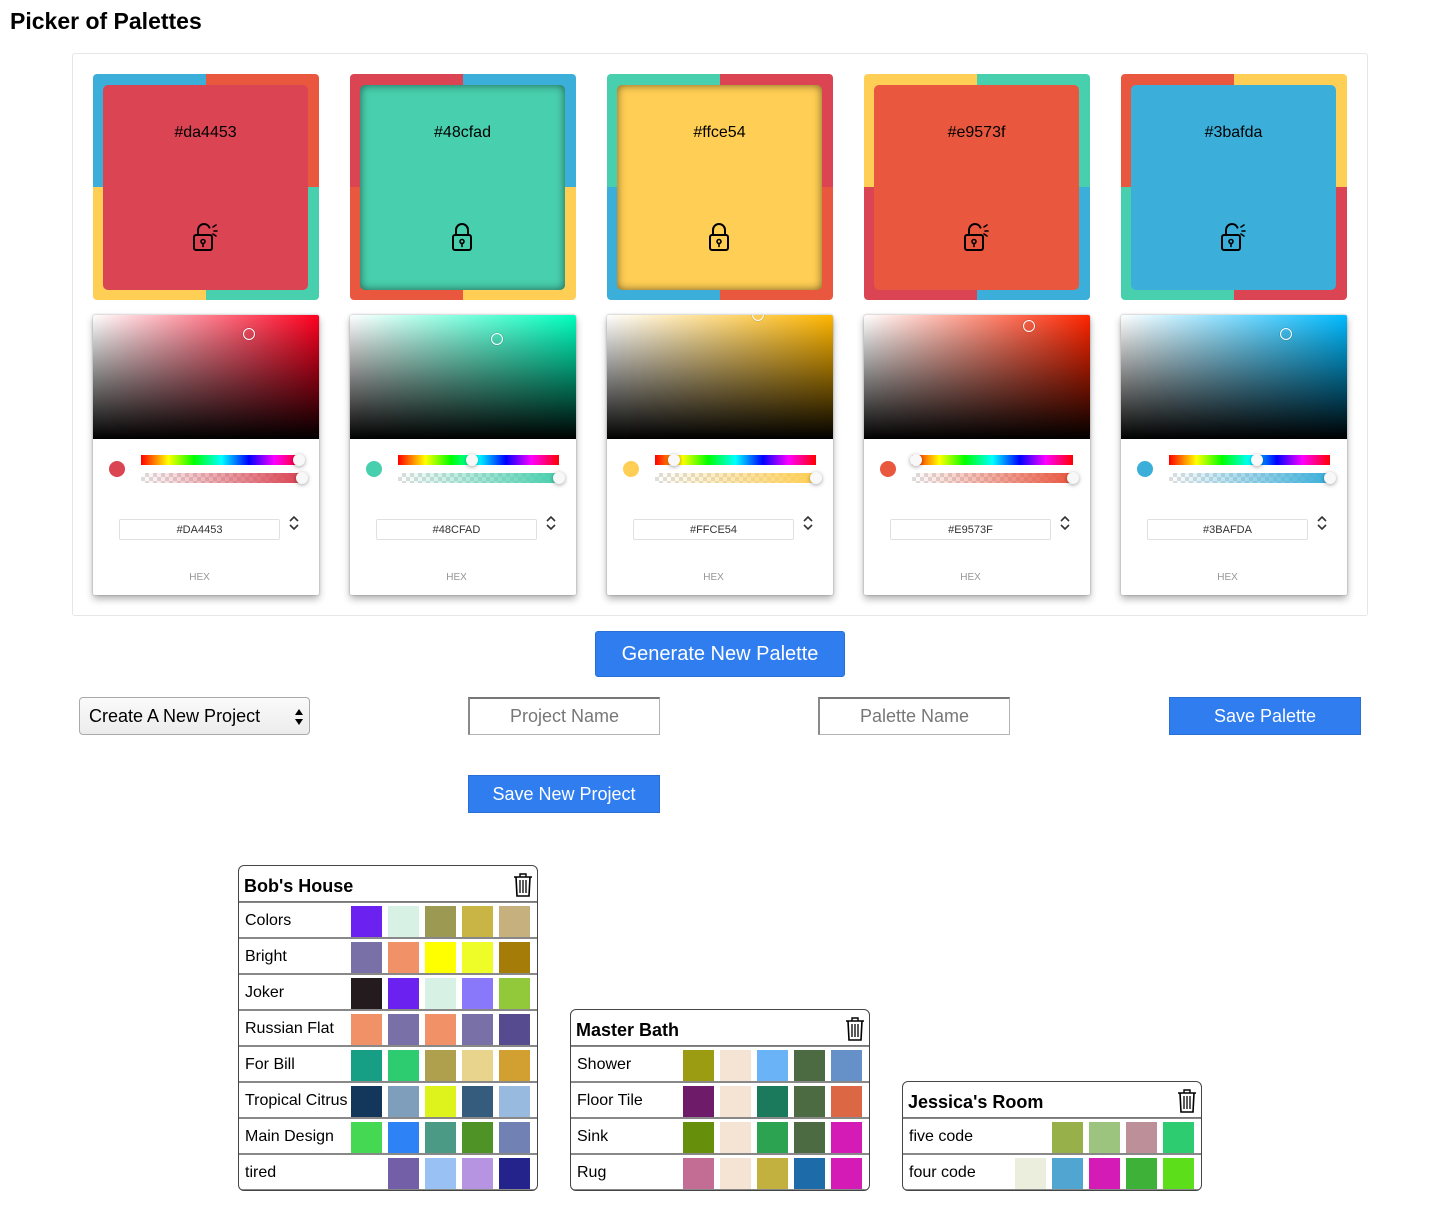  I want to click on saved-palette-name: four code, so click(942, 1172).